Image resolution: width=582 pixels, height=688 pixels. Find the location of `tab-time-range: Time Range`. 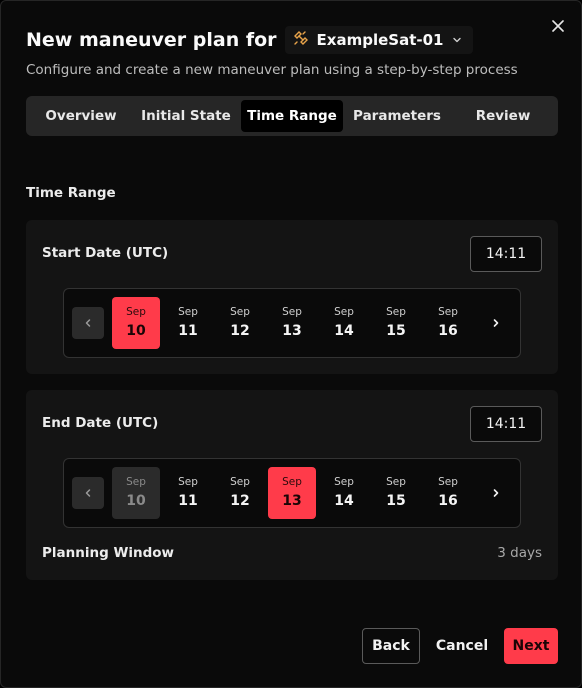

tab-time-range: Time Range is located at coordinates (292, 116).